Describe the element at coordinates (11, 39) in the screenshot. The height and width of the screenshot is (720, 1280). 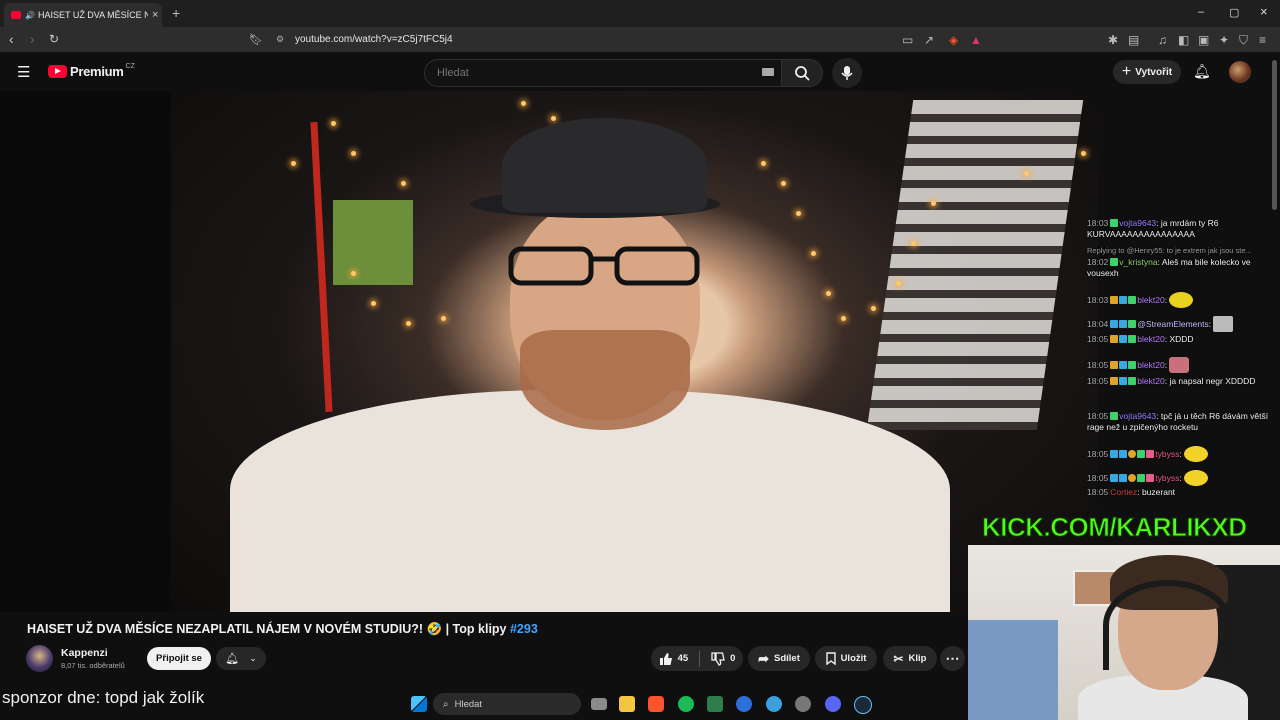
I see `back-icon: ‹` at that location.